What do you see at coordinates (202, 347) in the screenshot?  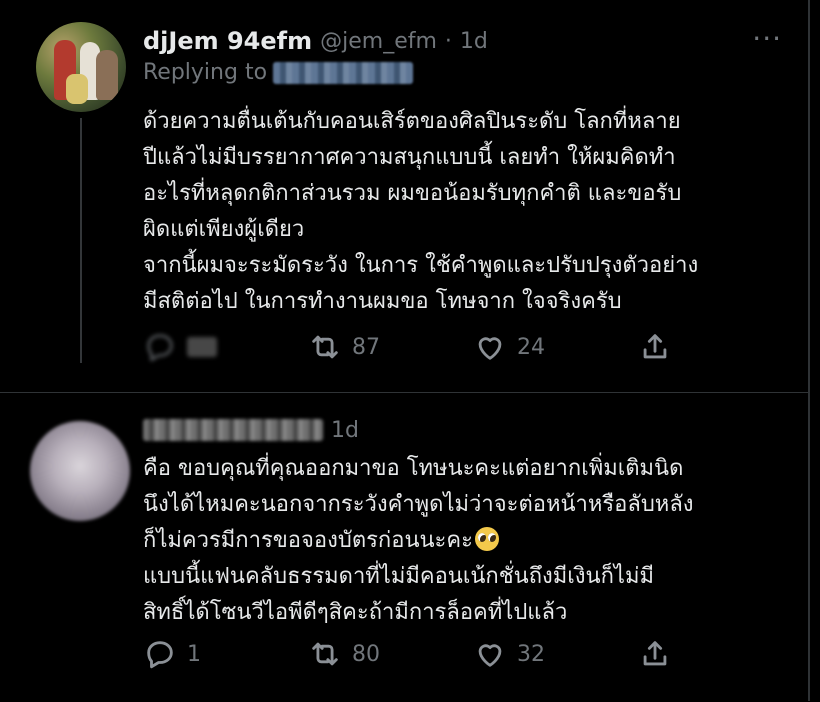 I see `reply-count-redacted` at bounding box center [202, 347].